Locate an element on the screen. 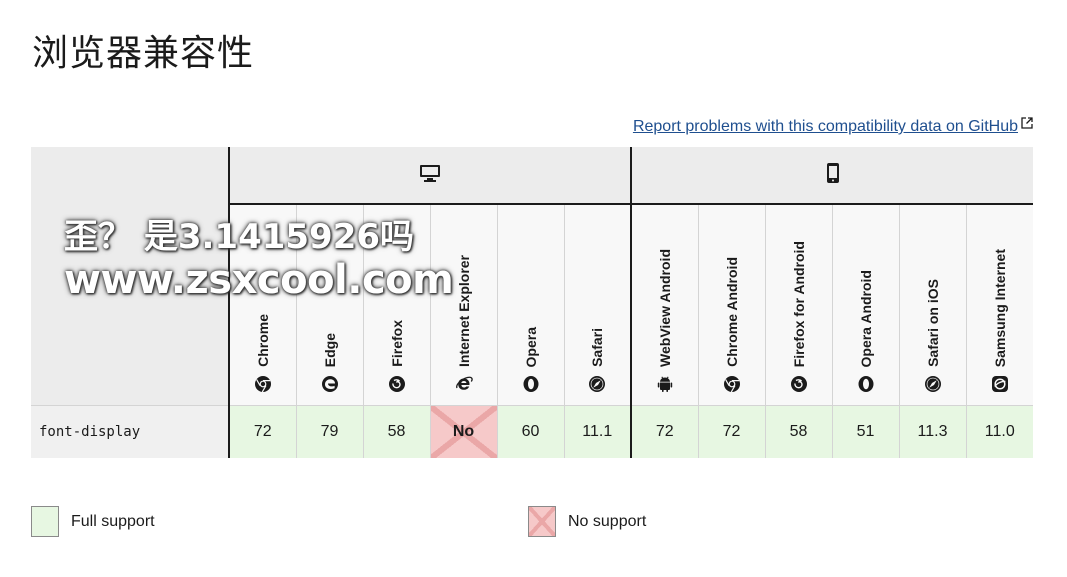  mobile-icon is located at coordinates (832, 172).